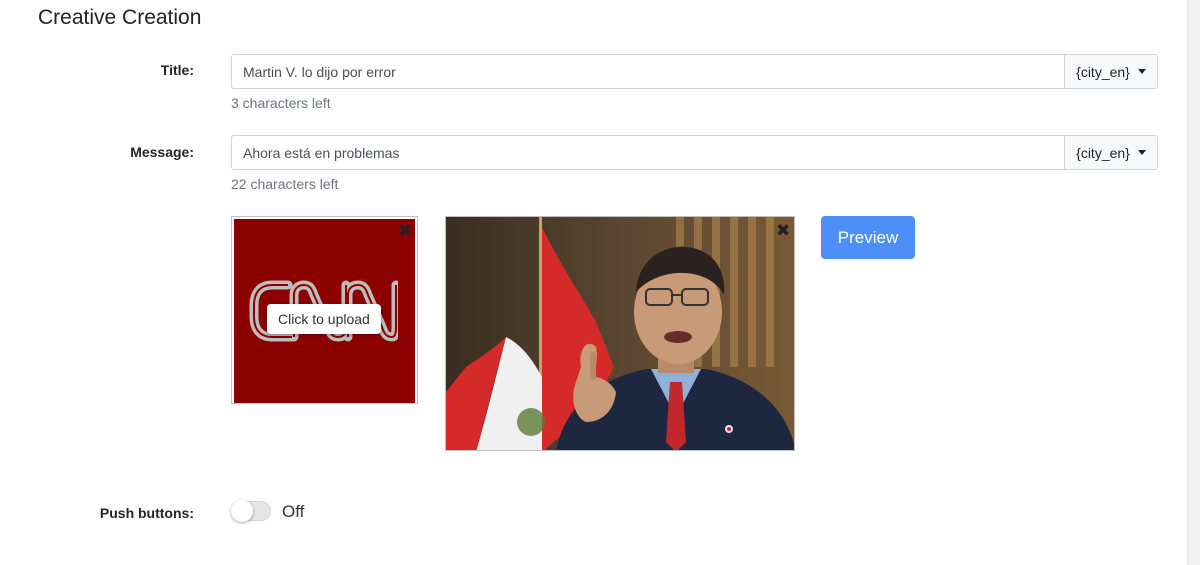 The height and width of the screenshot is (565, 1200). I want to click on title-label: Title:, so click(177, 70).